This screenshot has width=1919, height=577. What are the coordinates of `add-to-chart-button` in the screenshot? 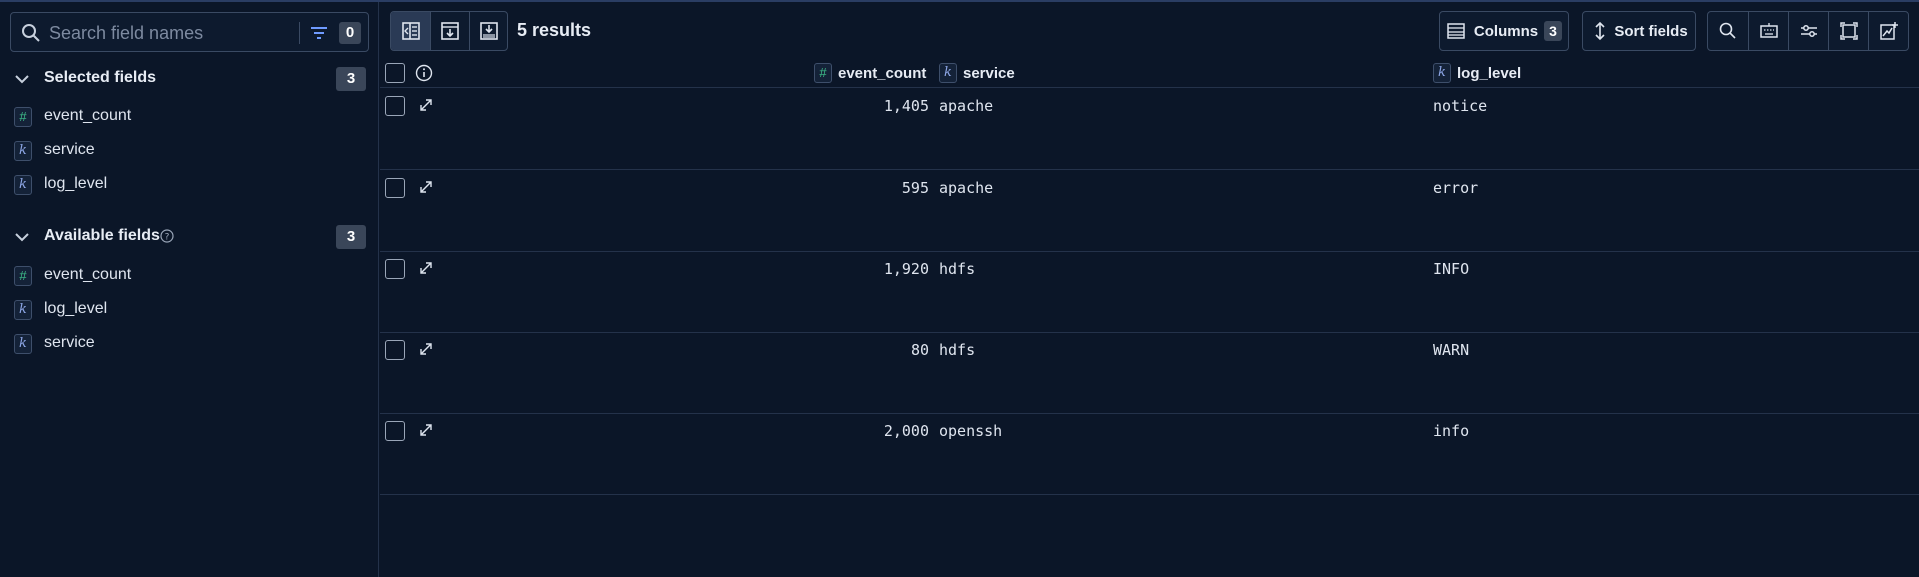 It's located at (1888, 31).